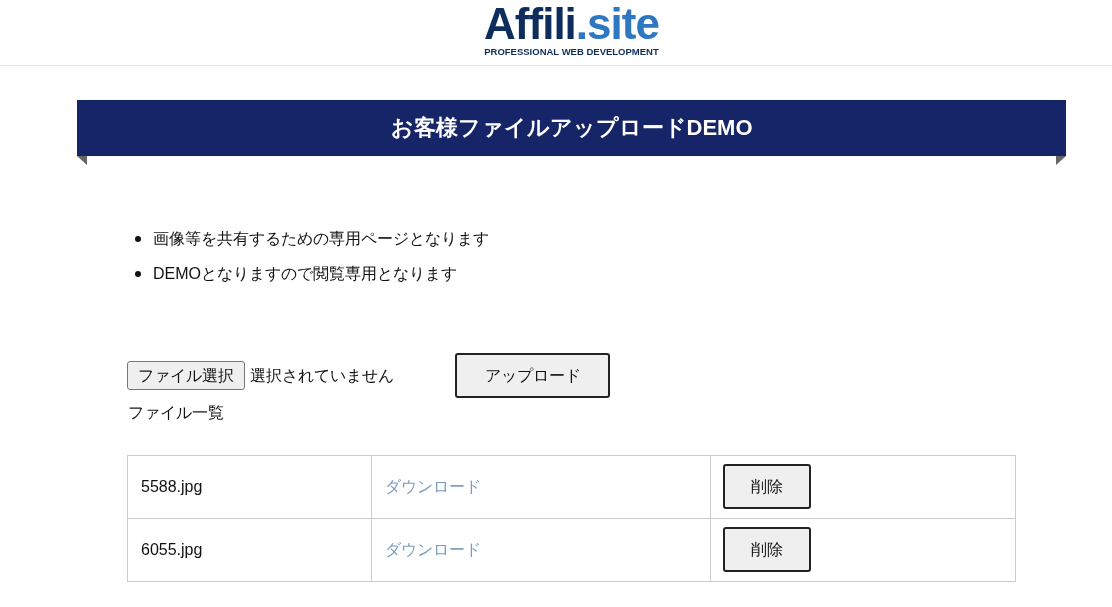 This screenshot has height=607, width=1112. I want to click on file-name-text: 5588.jpg, so click(172, 486).